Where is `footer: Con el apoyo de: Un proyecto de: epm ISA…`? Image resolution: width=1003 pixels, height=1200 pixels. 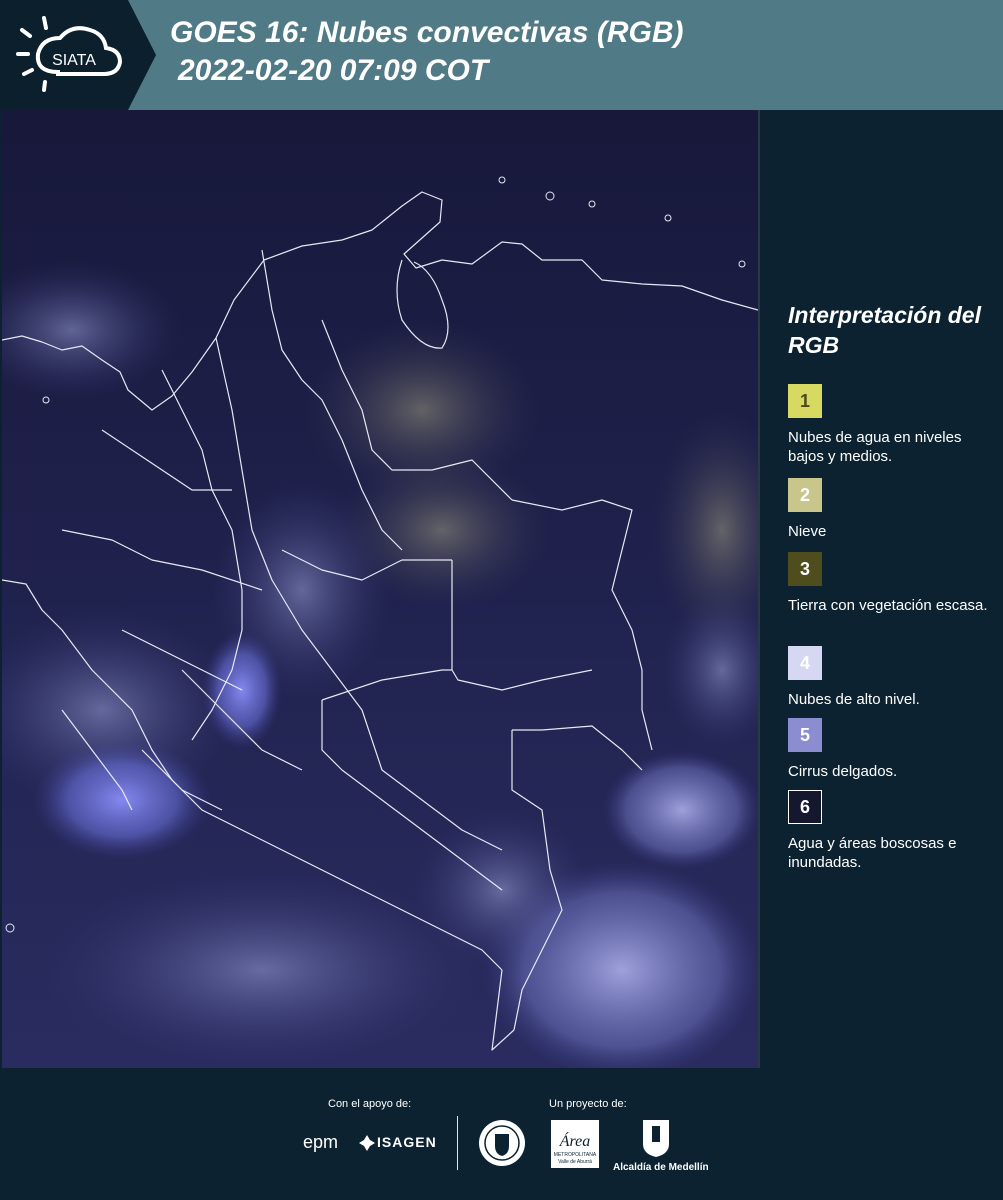
footer: Con el apoyo de: Un proyecto de: epm ISA… is located at coordinates (501, 1135).